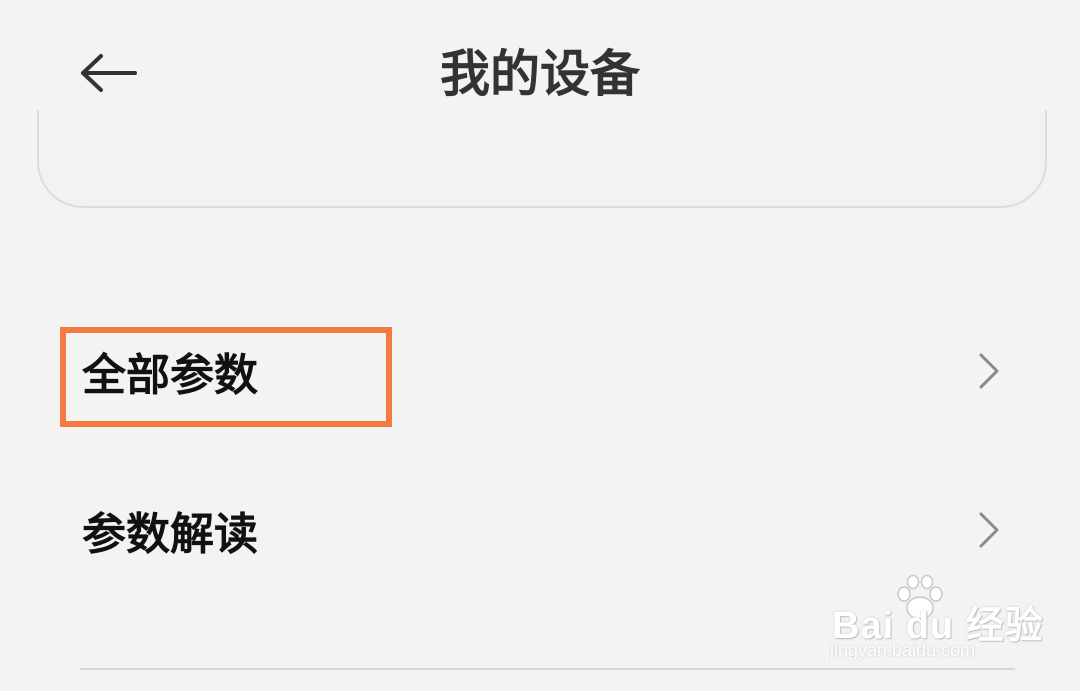 The height and width of the screenshot is (691, 1080). Describe the element at coordinates (170, 534) in the screenshot. I see `list-item-label: 参数解读` at that location.